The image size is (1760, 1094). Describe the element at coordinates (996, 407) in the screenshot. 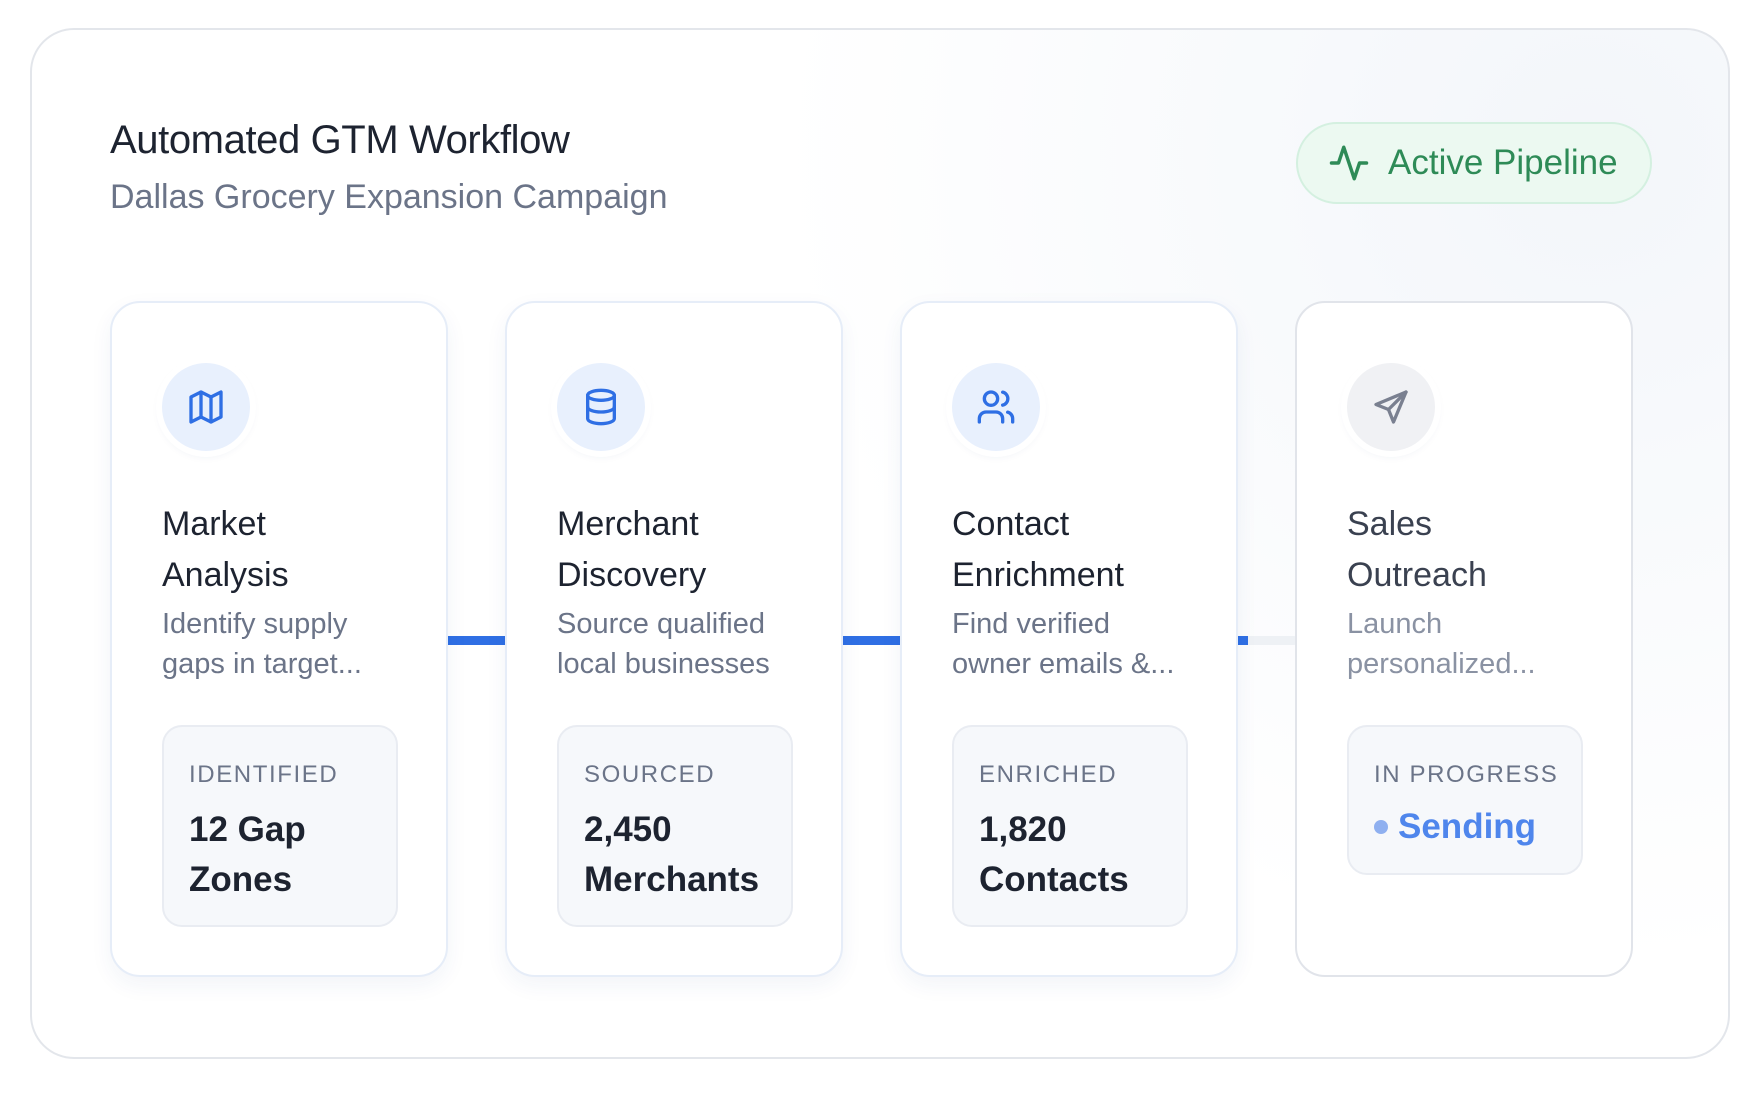

I see `users-icon` at that location.